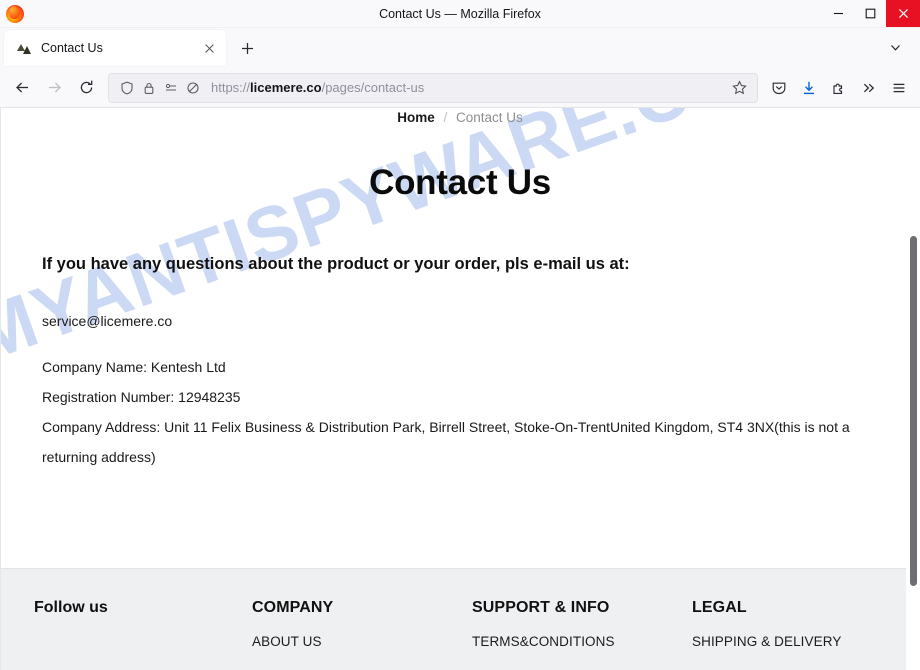 The height and width of the screenshot is (670, 920). Describe the element at coordinates (193, 88) in the screenshot. I see `tracking-protection-off-icon` at that location.